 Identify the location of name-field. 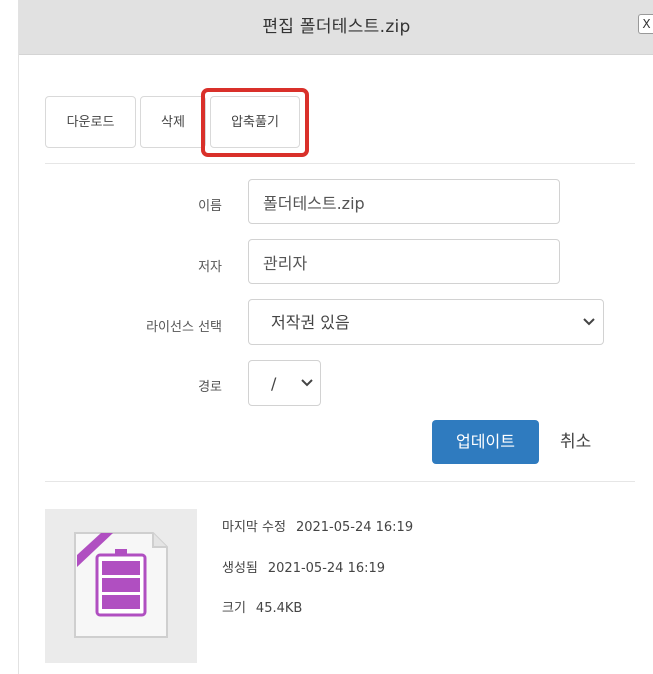
(404, 201).